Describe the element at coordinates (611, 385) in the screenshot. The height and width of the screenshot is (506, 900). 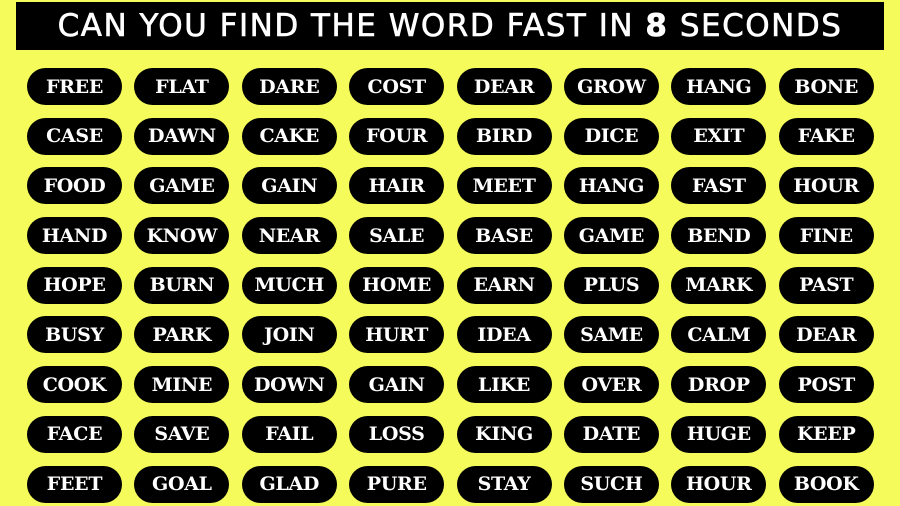
I see `word-tile: OVER` at that location.